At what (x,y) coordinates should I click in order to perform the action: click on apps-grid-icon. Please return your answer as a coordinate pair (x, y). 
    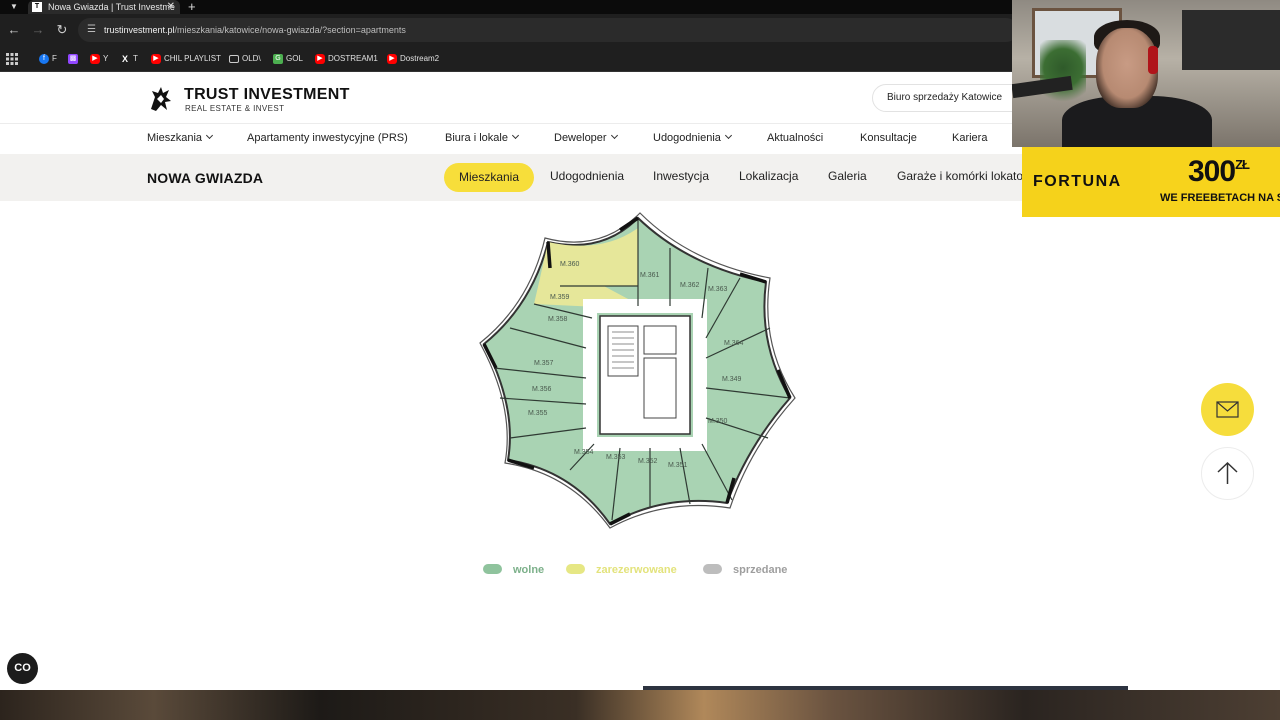
    Looking at the image, I should click on (12, 59).